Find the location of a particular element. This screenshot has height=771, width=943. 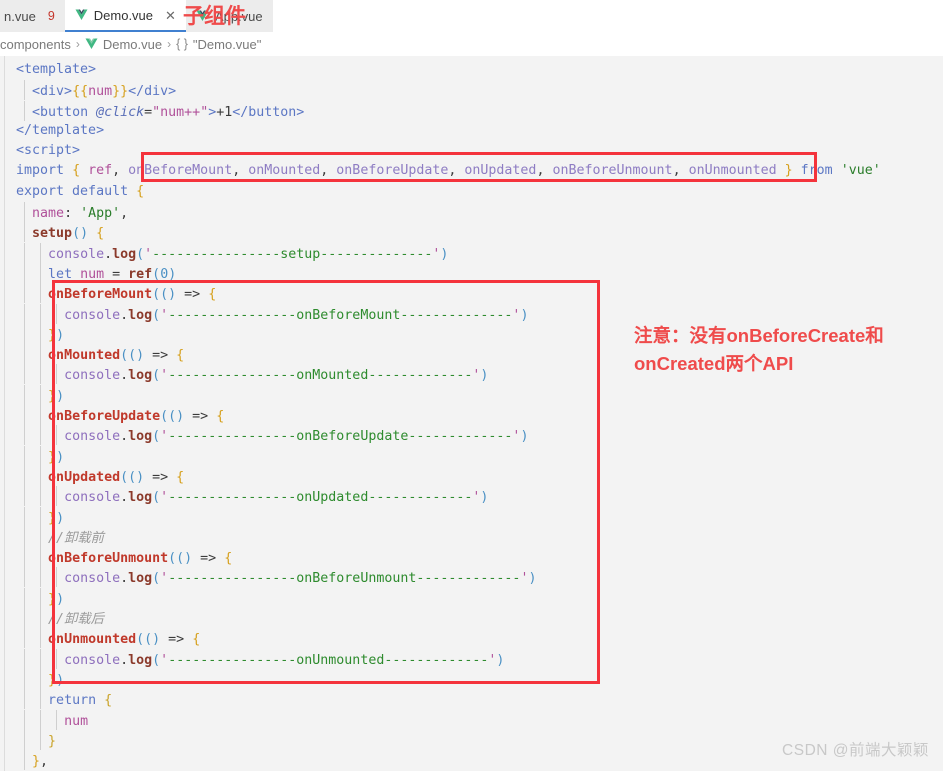

close-icon: ✕ is located at coordinates (170, 15).